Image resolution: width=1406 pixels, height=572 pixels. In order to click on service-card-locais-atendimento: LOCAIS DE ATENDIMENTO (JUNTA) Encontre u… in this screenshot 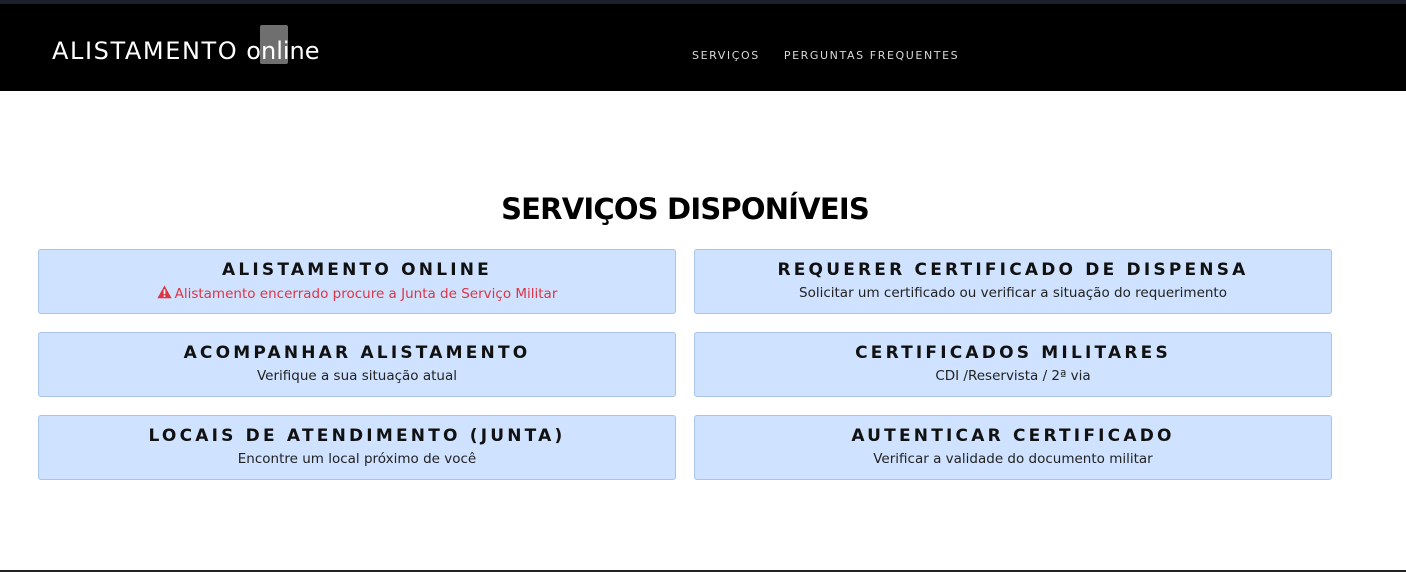, I will do `click(357, 447)`.